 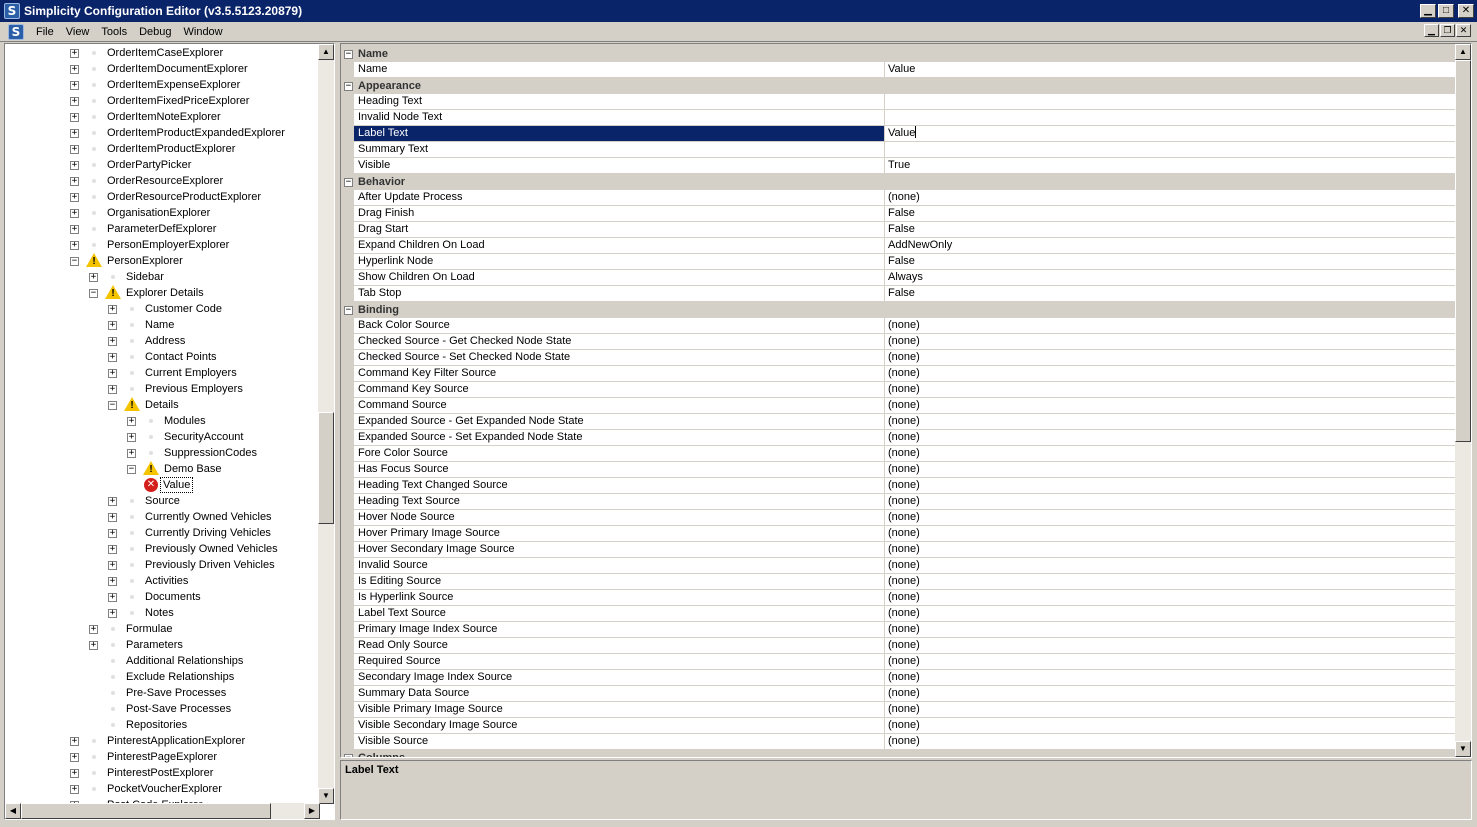 What do you see at coordinates (898, 678) in the screenshot?
I see `property-row: Secondary Image Index Source (none)` at bounding box center [898, 678].